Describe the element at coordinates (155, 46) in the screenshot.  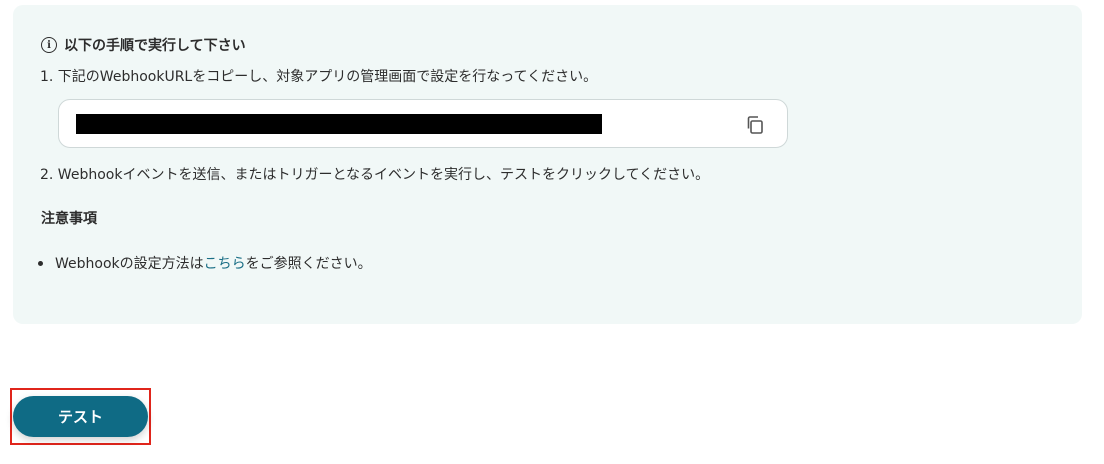
I see `heading-text: 以下の手順で実行して下さい` at that location.